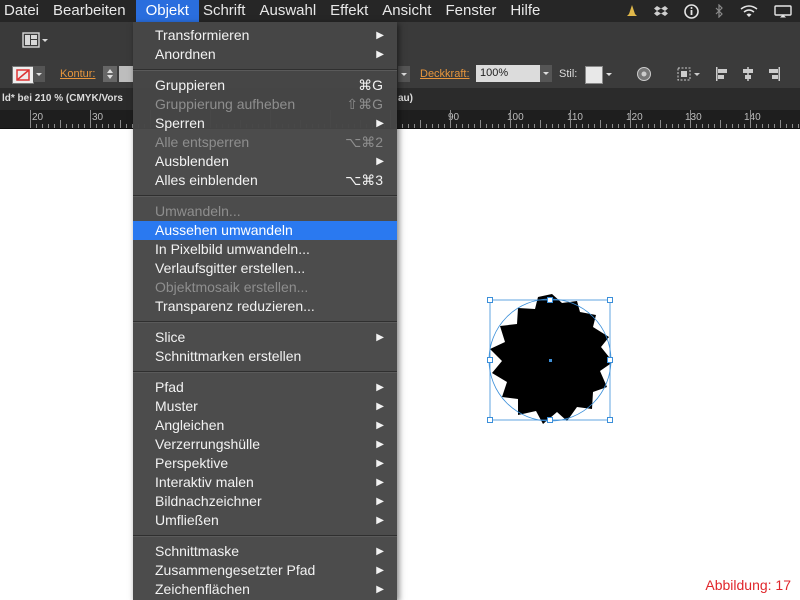 This screenshot has width=800, height=600. What do you see at coordinates (77, 74) in the screenshot?
I see `kontur-label: Kontur:` at bounding box center [77, 74].